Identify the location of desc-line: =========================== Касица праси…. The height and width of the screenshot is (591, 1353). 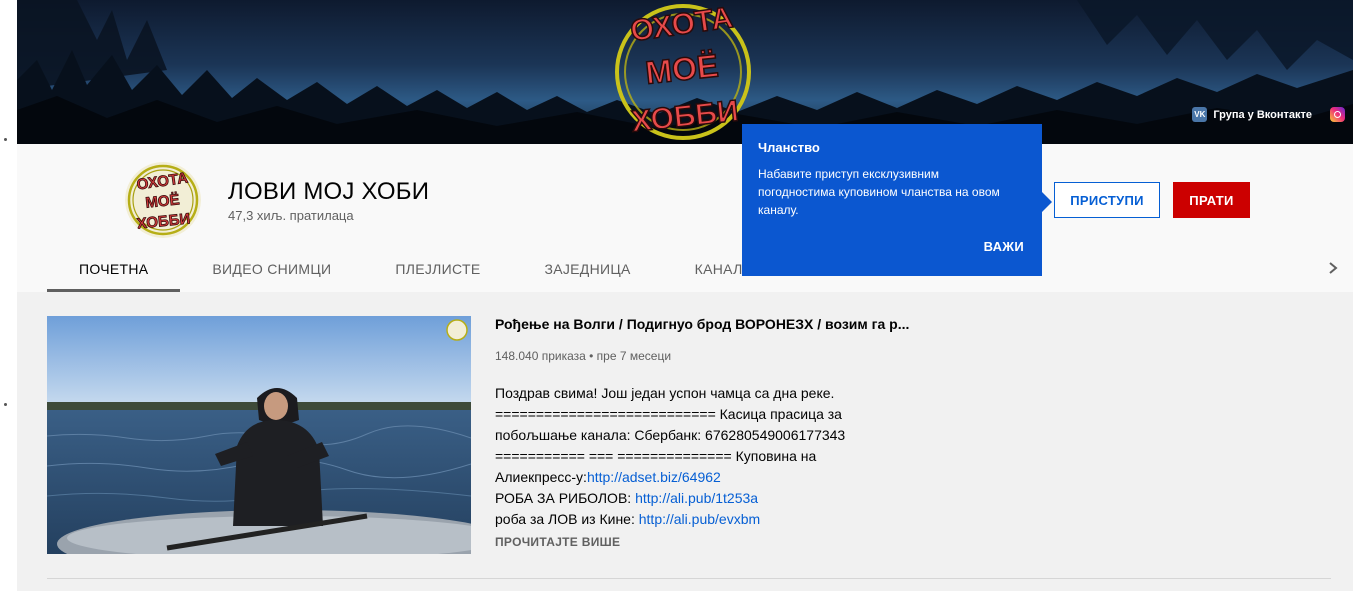
(668, 414).